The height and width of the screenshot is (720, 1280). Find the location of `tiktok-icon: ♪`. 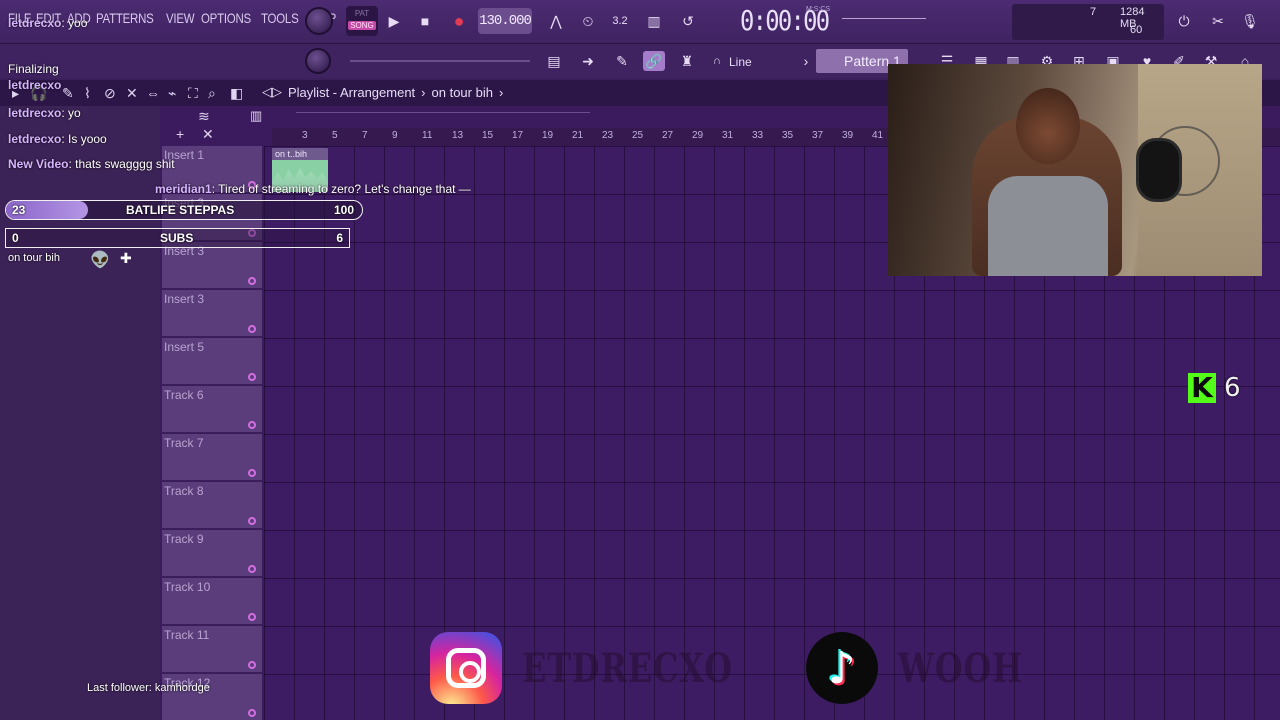

tiktok-icon: ♪ is located at coordinates (841, 668).